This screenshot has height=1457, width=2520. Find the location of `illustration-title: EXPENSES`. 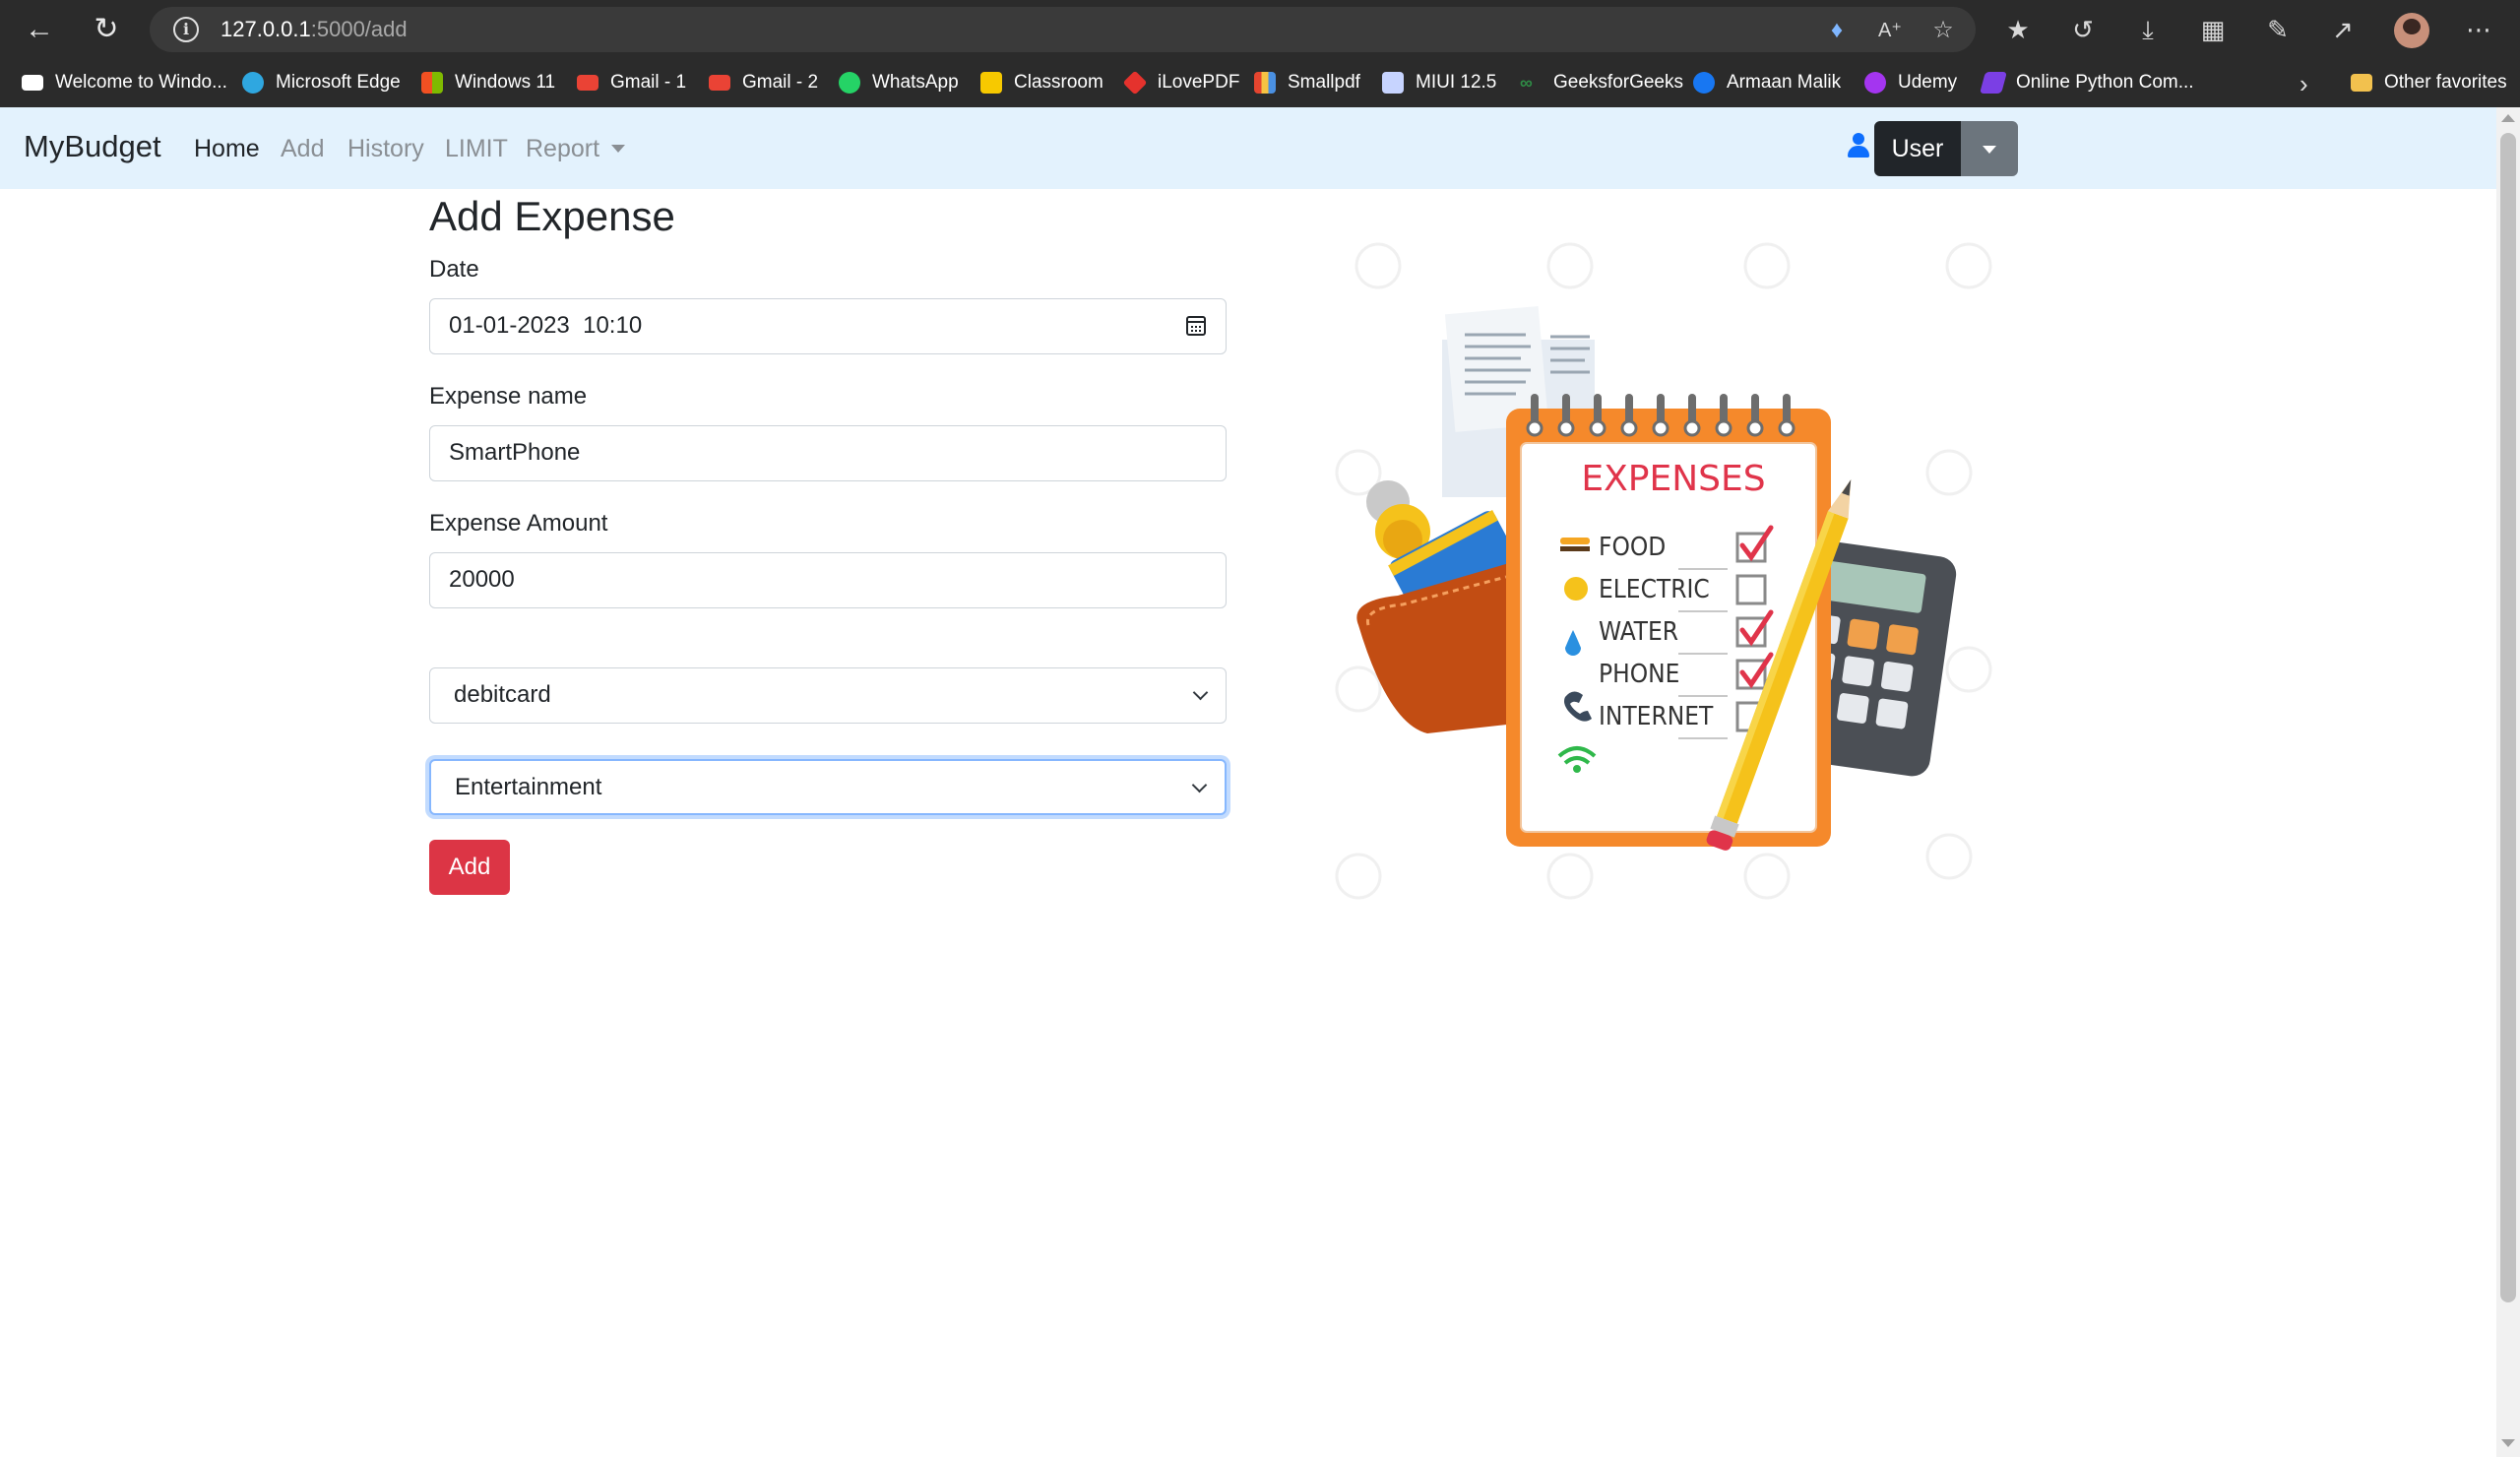

illustration-title: EXPENSES is located at coordinates (1673, 479).